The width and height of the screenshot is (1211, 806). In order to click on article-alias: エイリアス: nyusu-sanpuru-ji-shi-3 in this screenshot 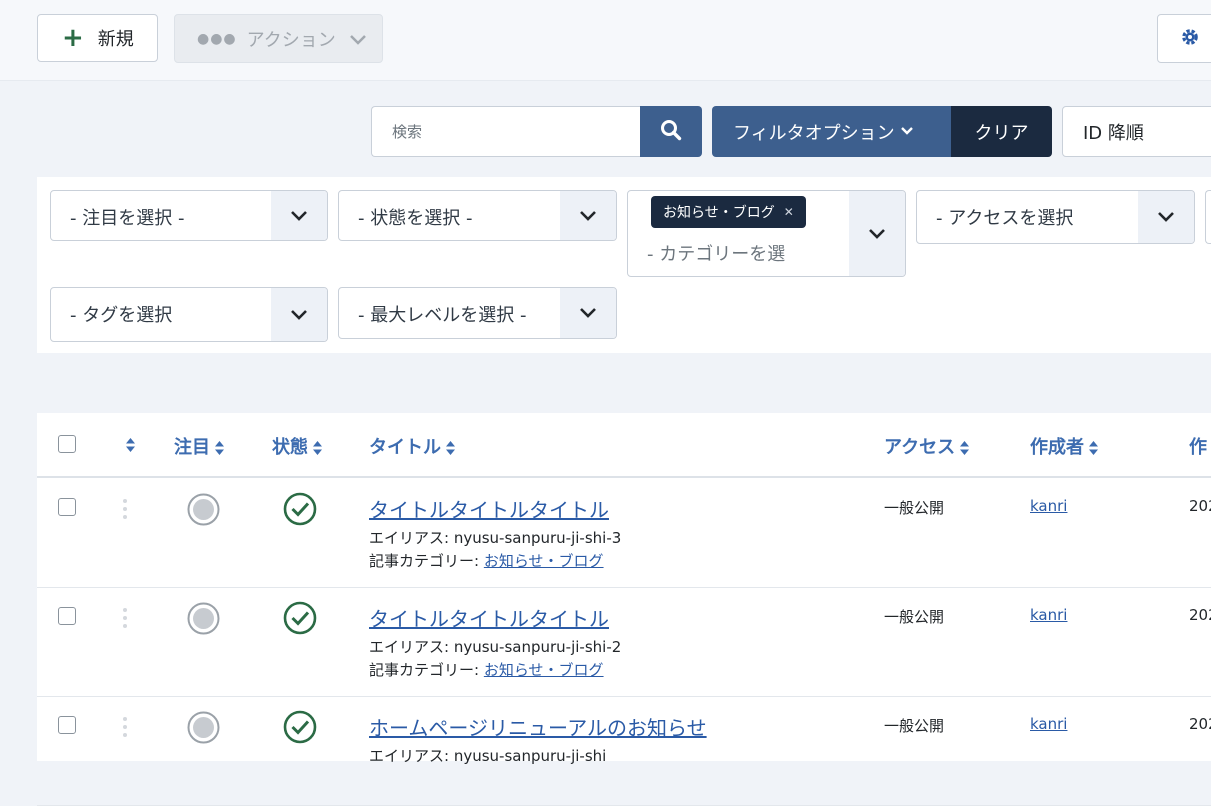, I will do `click(495, 537)`.